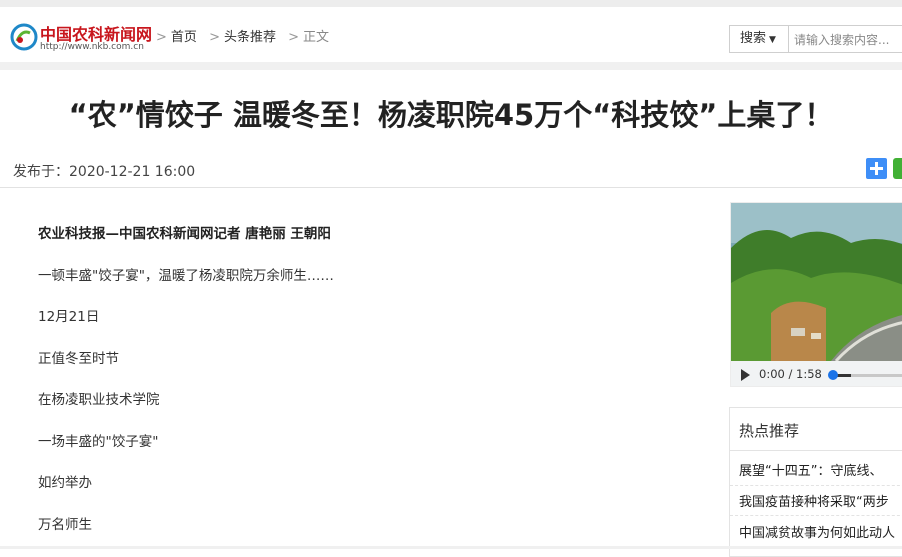 Image resolution: width=902 pixels, height=557 pixels. Describe the element at coordinates (78, 358) in the screenshot. I see `article-paragraph: 正值冬至时节` at that location.